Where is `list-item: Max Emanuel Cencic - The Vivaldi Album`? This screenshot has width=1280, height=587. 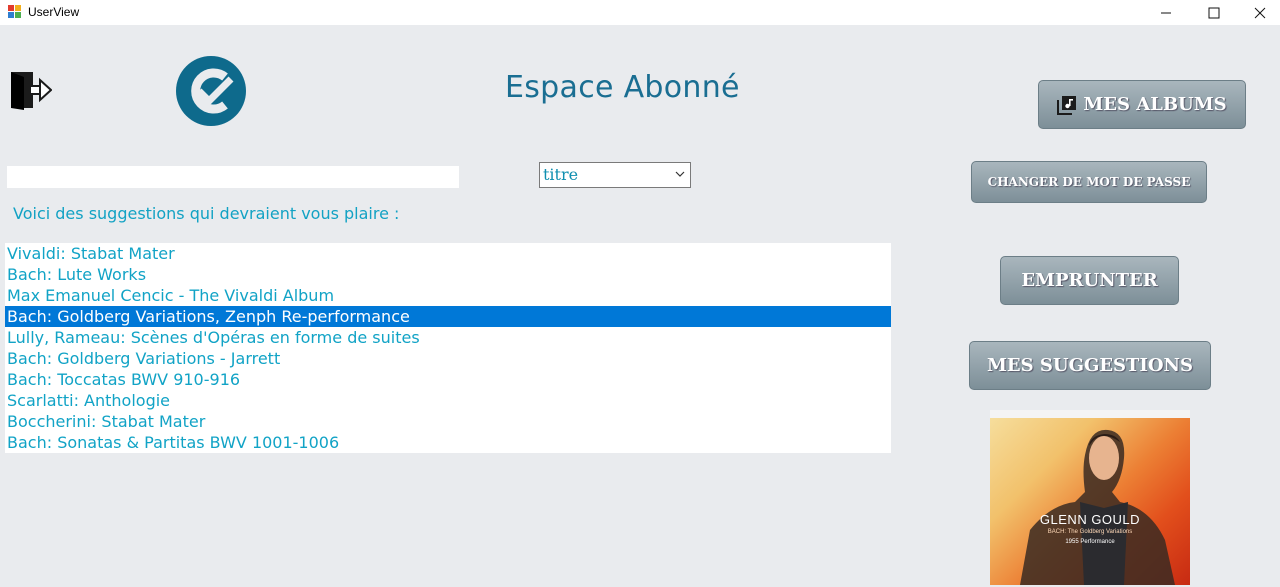
list-item: Max Emanuel Cencic - The Vivaldi Album is located at coordinates (448, 295).